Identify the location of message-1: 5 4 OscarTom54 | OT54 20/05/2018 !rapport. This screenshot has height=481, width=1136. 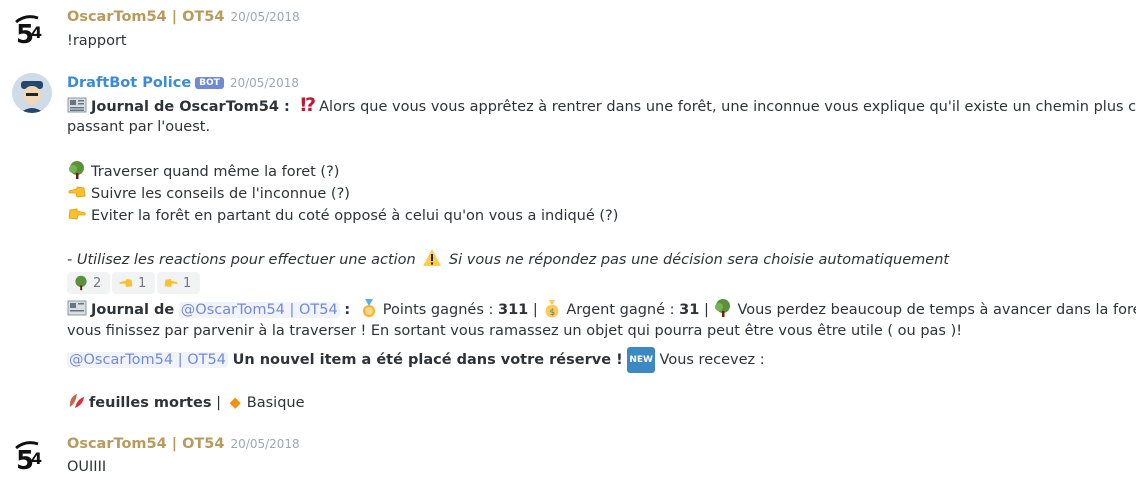
(568, 30).